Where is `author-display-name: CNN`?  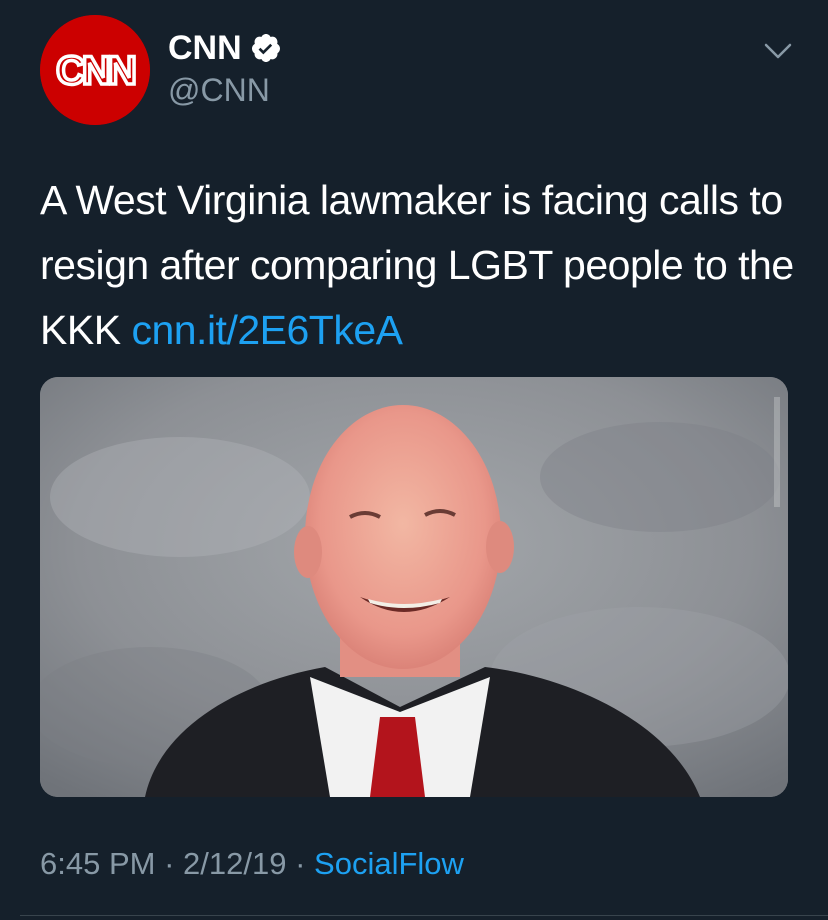 author-display-name: CNN is located at coordinates (205, 48).